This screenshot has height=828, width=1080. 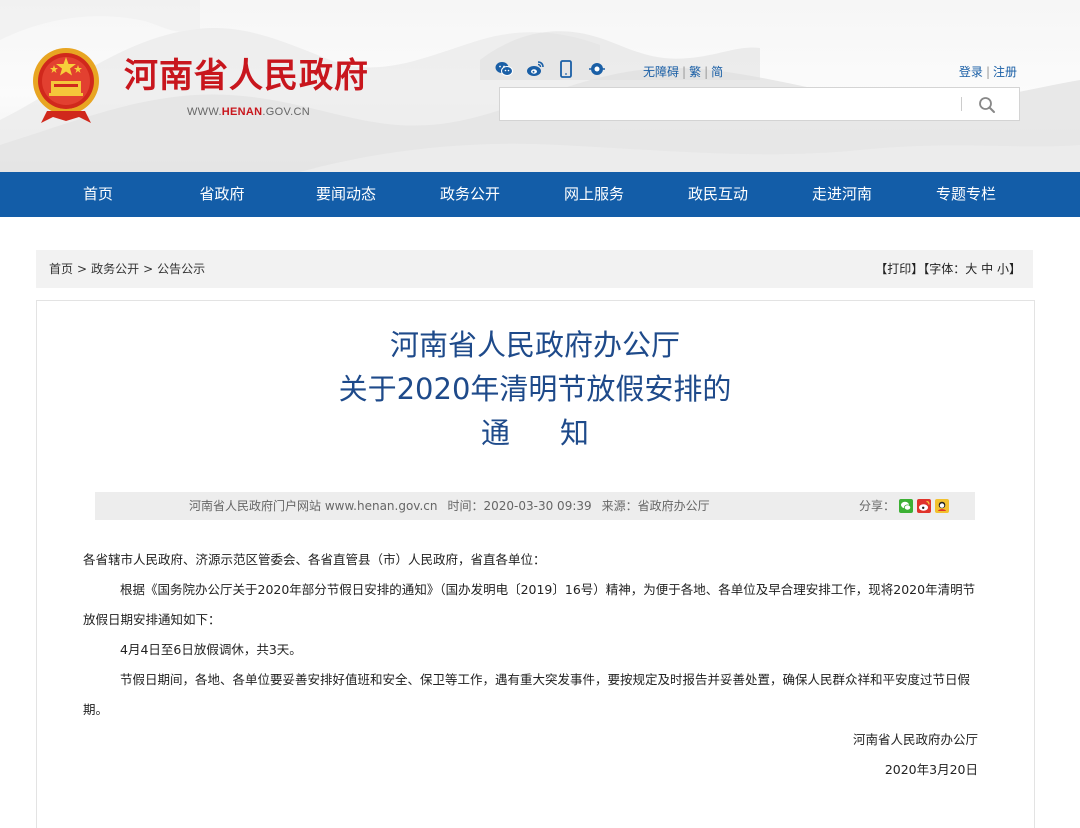 I want to click on national-emblem-icon, so click(x=66, y=85).